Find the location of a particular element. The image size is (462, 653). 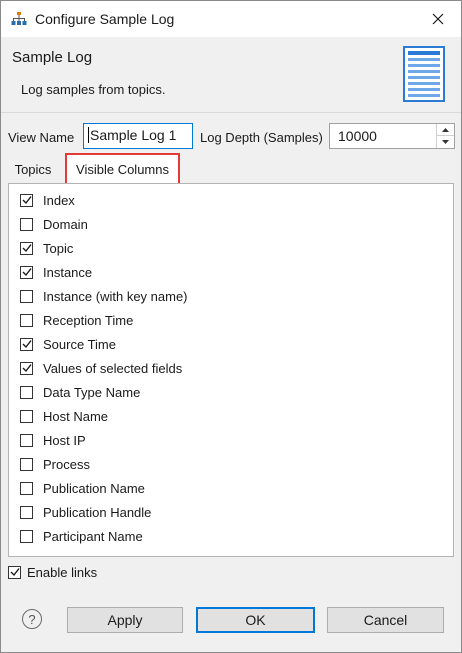

column-option: Process is located at coordinates (231, 464).